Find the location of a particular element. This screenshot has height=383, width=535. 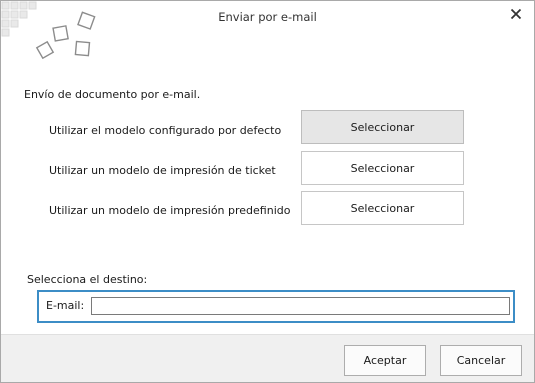

destination-title: Selecciona el destino: is located at coordinates (87, 279).